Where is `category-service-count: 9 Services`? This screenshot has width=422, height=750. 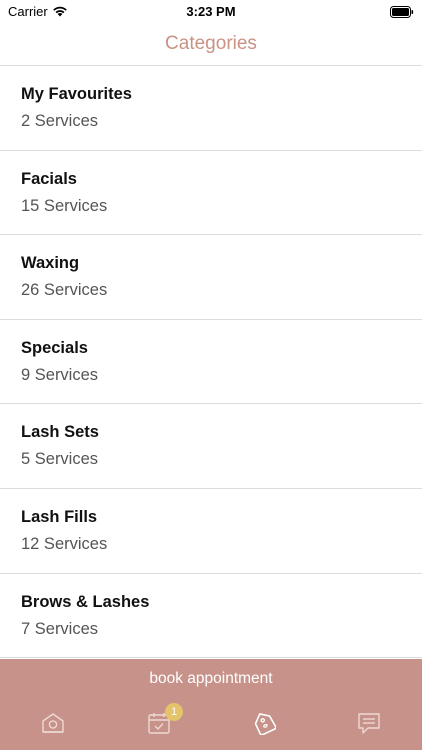 category-service-count: 9 Services is located at coordinates (60, 374).